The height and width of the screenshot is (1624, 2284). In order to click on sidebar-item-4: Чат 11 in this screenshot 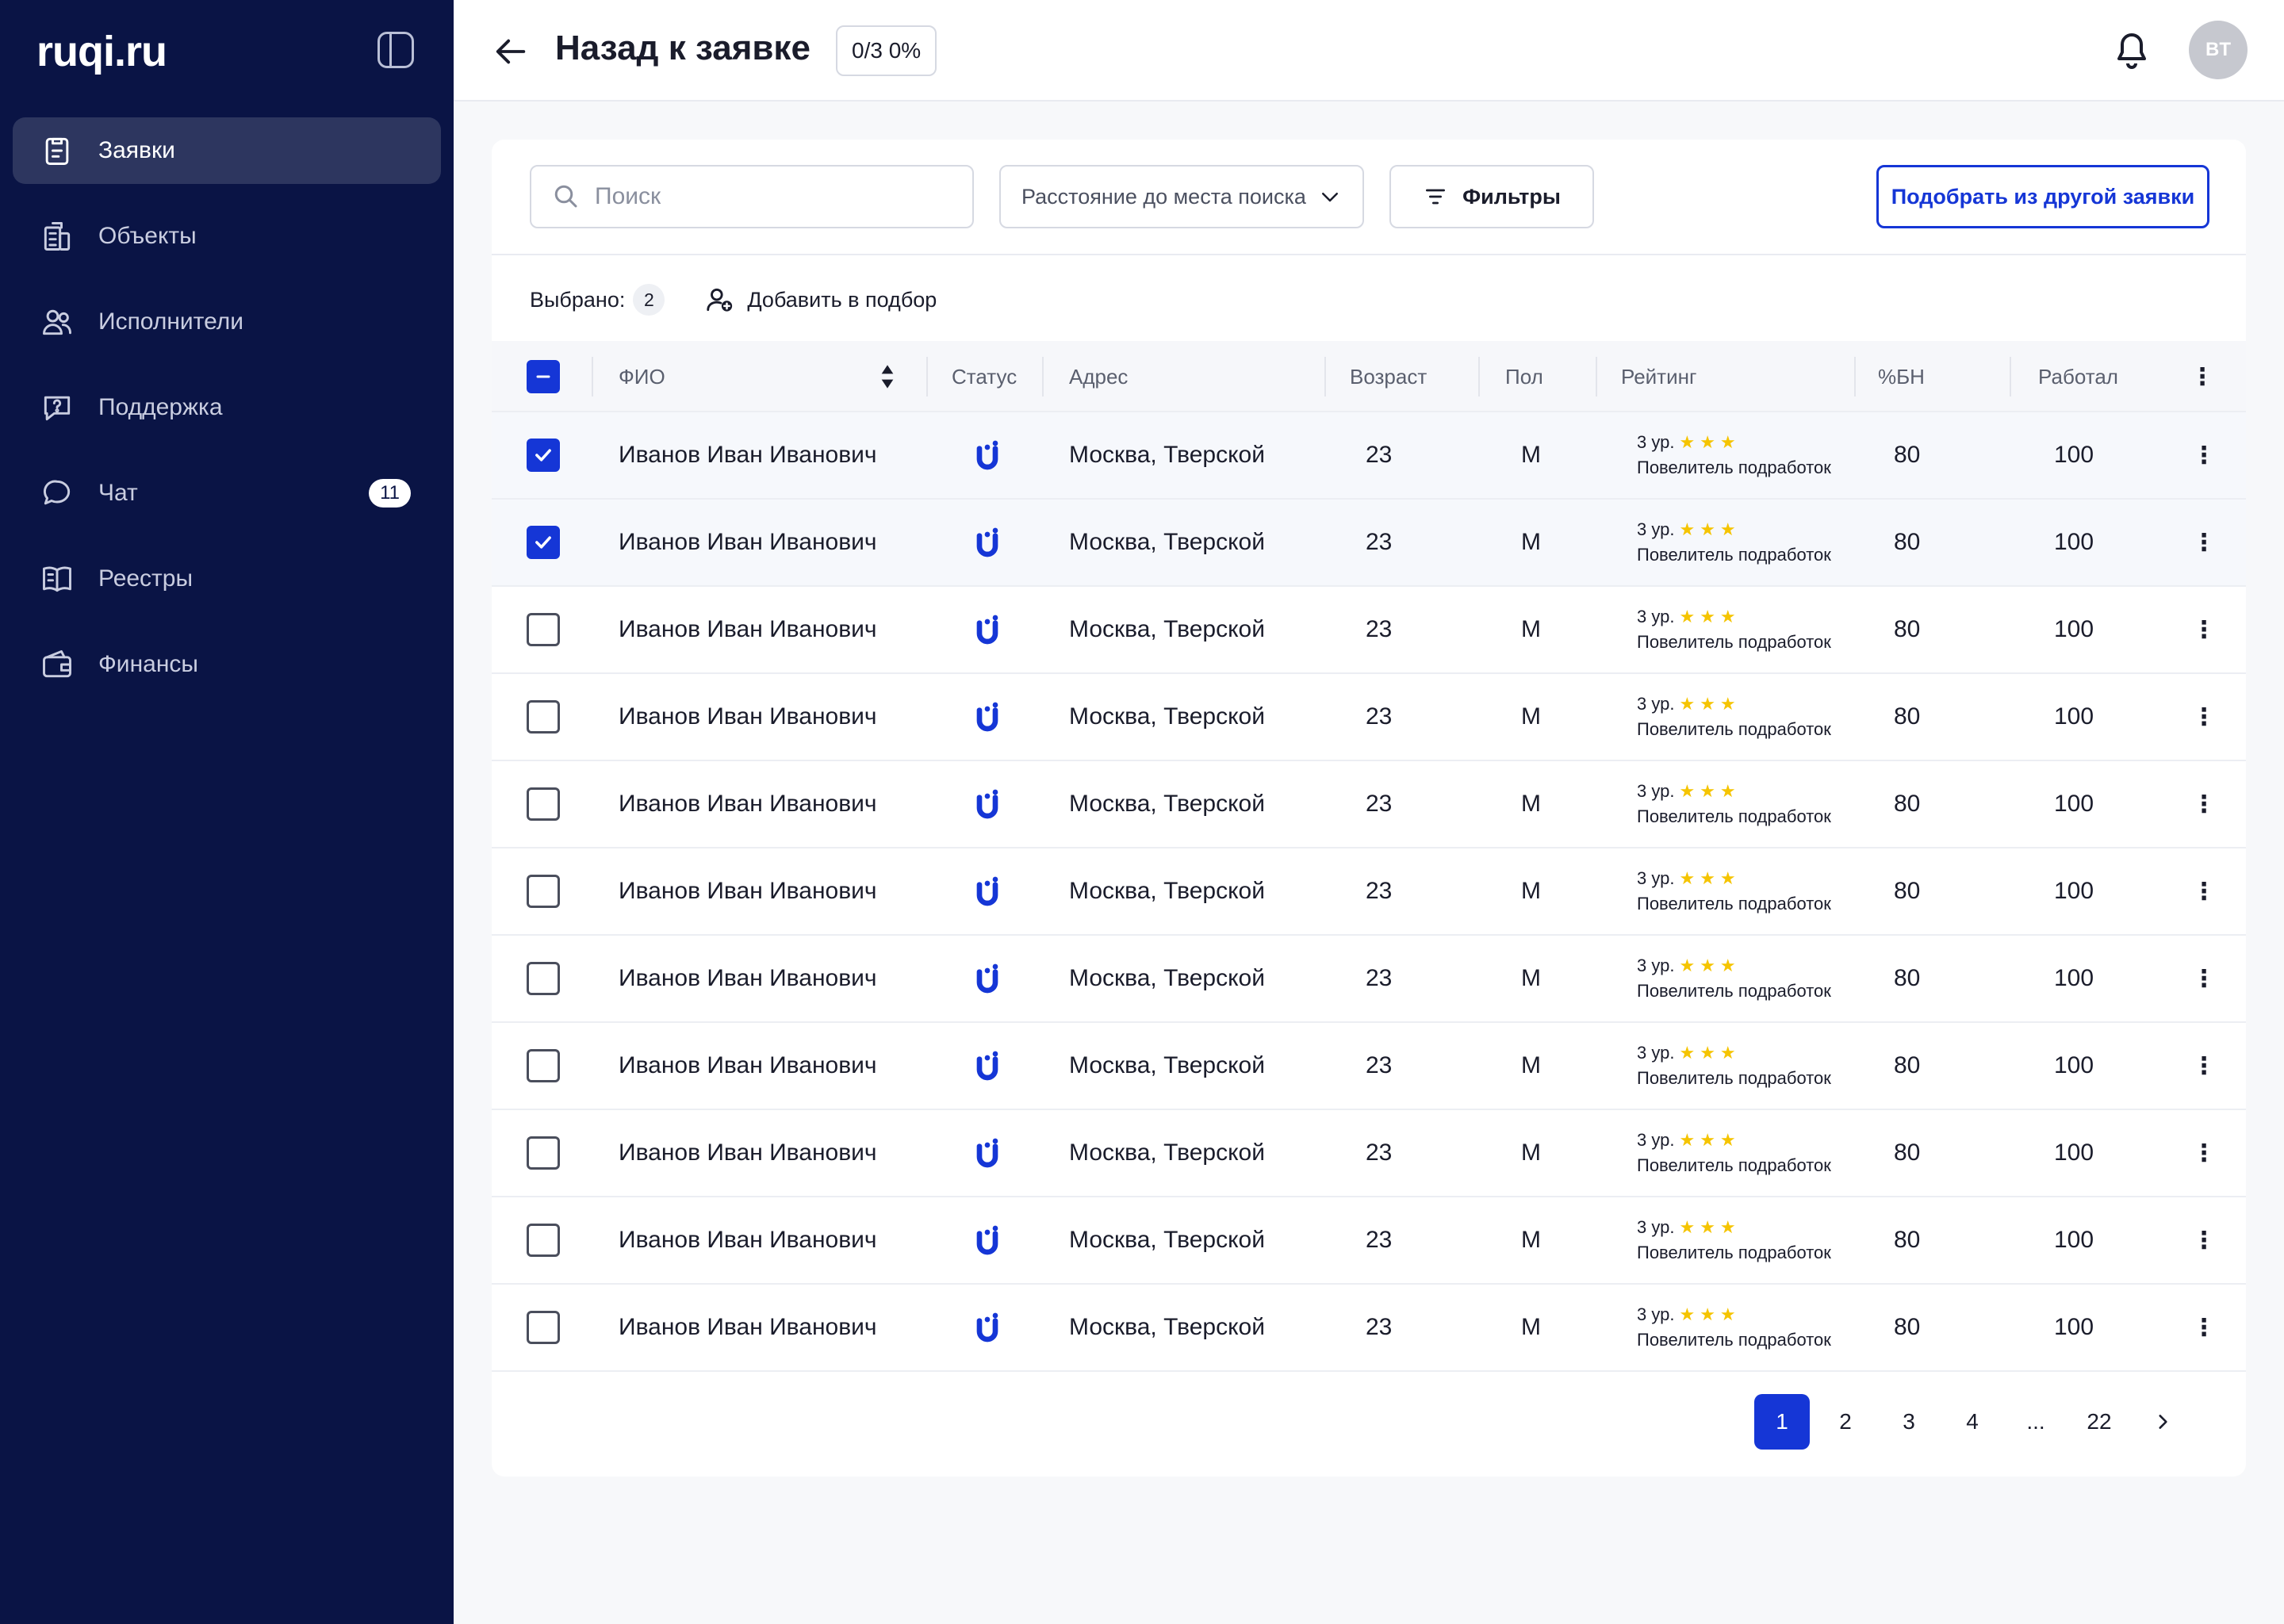, I will do `click(227, 493)`.